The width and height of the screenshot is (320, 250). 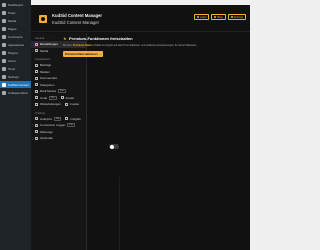 What do you see at coordinates (4, 60) in the screenshot?
I see `user-icon` at bounding box center [4, 60].